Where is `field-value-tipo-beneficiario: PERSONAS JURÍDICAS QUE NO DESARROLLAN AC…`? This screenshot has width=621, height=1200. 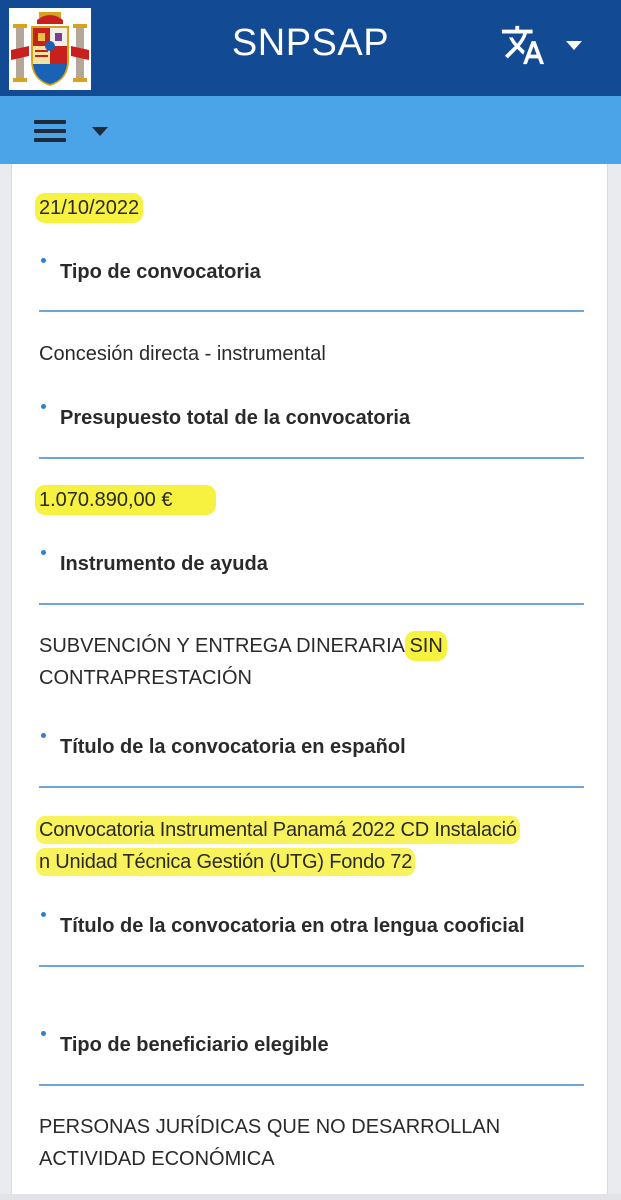
field-value-tipo-beneficiario: PERSONAS JURÍDICAS QUE NO DESARROLLAN AC… is located at coordinates (270, 1143).